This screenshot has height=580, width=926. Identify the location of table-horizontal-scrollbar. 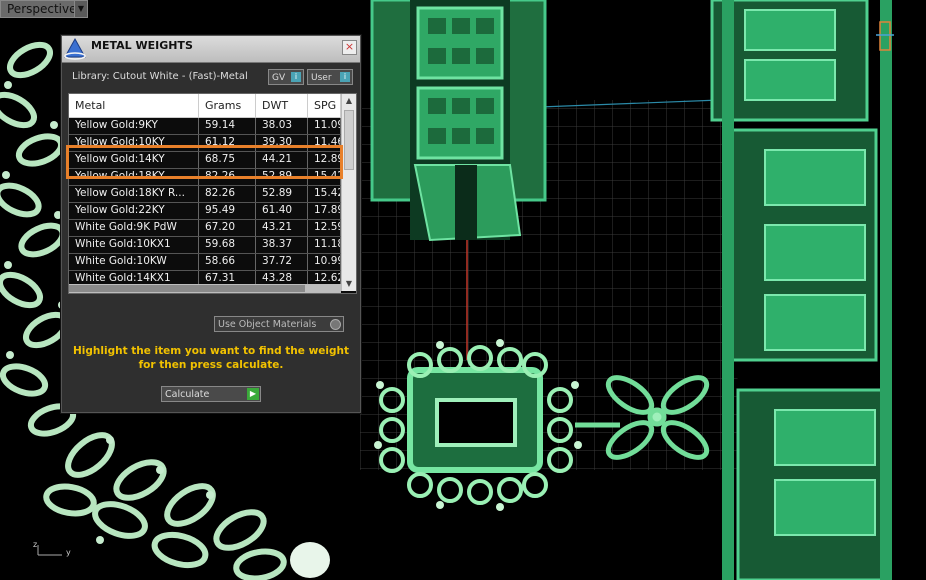
(205, 288).